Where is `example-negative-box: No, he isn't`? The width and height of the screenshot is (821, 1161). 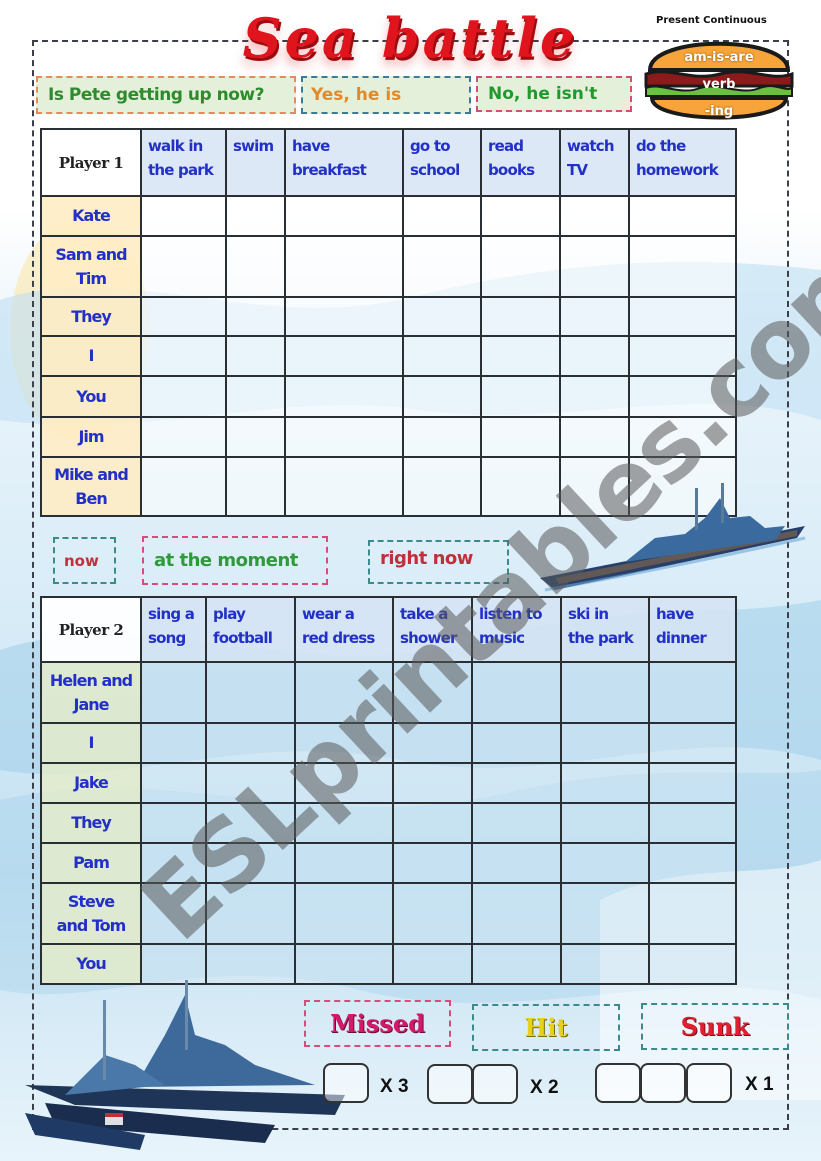 example-negative-box: No, he isn't is located at coordinates (554, 94).